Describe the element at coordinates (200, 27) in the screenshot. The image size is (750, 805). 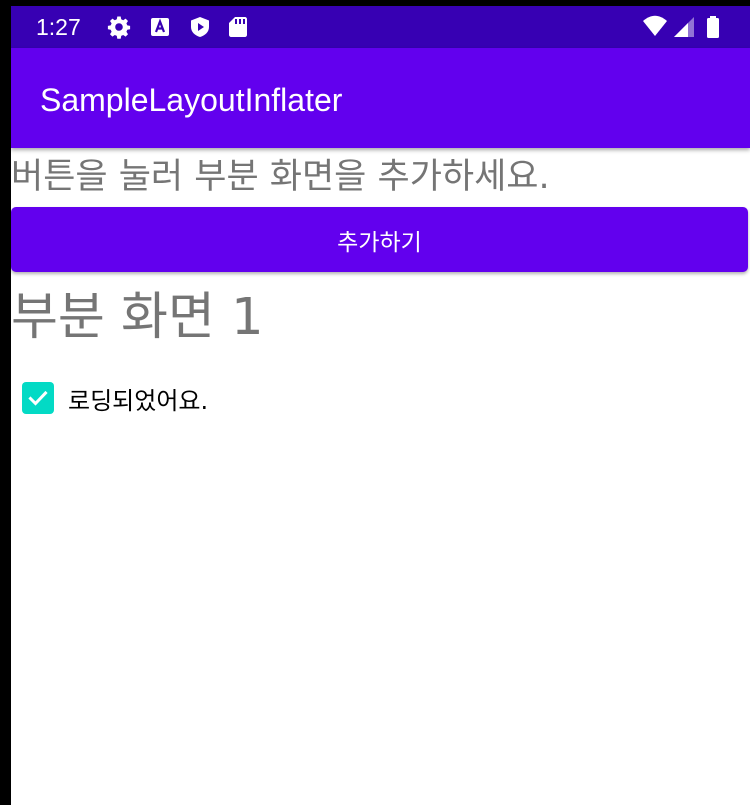
I see `play-shield-icon` at that location.